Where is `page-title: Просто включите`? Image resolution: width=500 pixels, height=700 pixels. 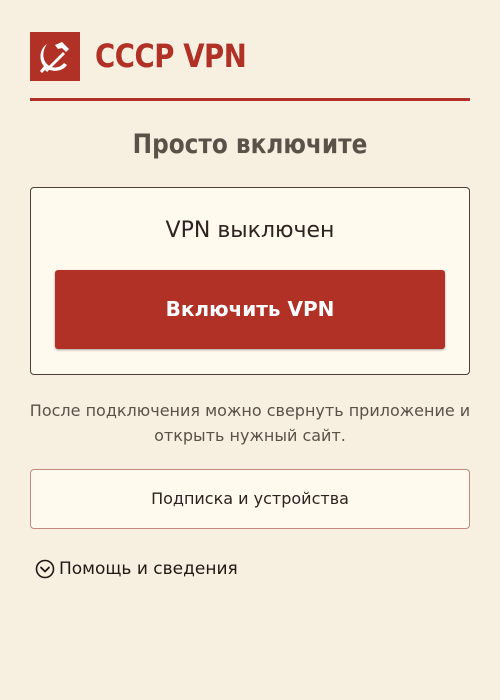
page-title: Просто включите is located at coordinates (250, 144).